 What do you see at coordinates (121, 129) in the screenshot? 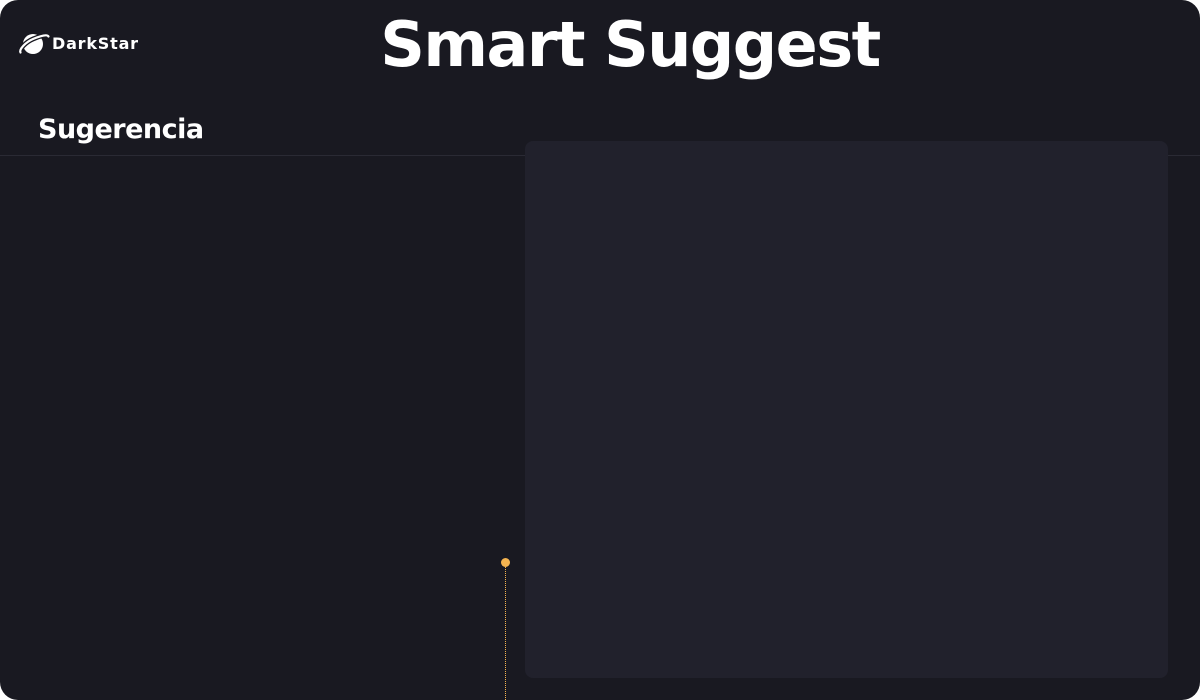
I see `suggestion-heading: Sugerencia` at bounding box center [121, 129].